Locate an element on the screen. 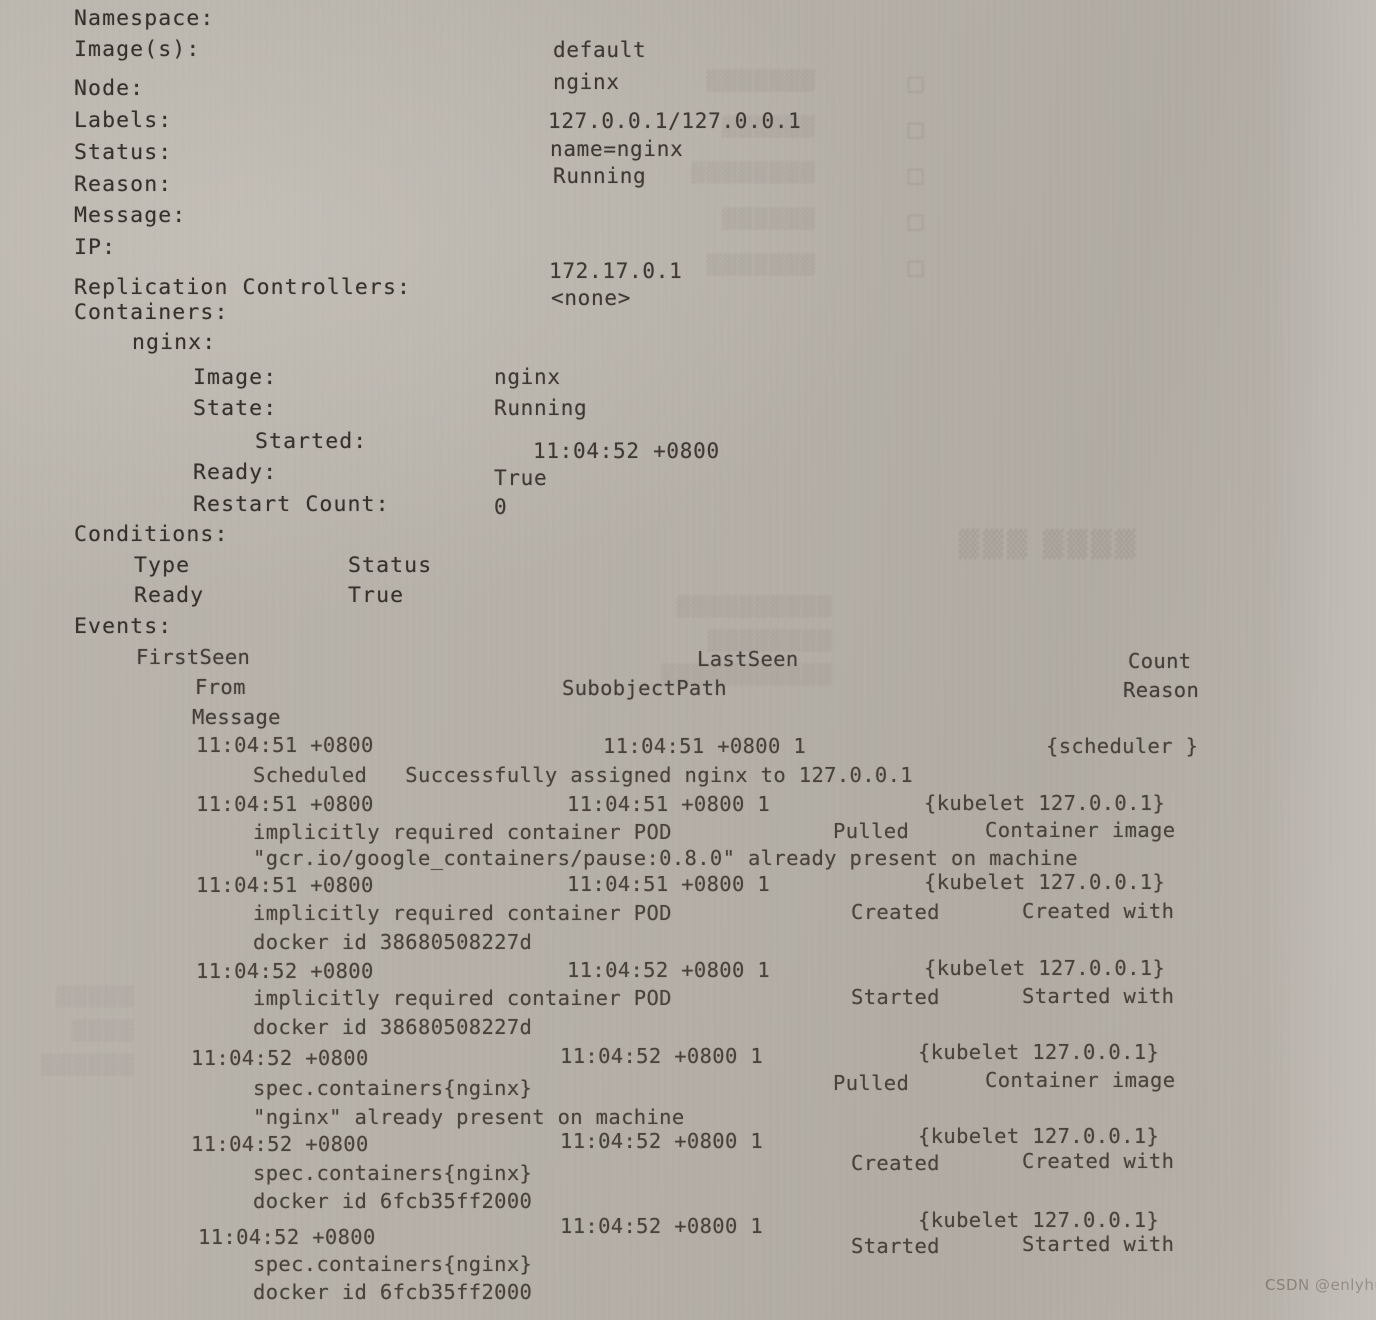 The width and height of the screenshot is (1376, 1320). field-label-replication-controllers: Replication Controllers: is located at coordinates (243, 287).